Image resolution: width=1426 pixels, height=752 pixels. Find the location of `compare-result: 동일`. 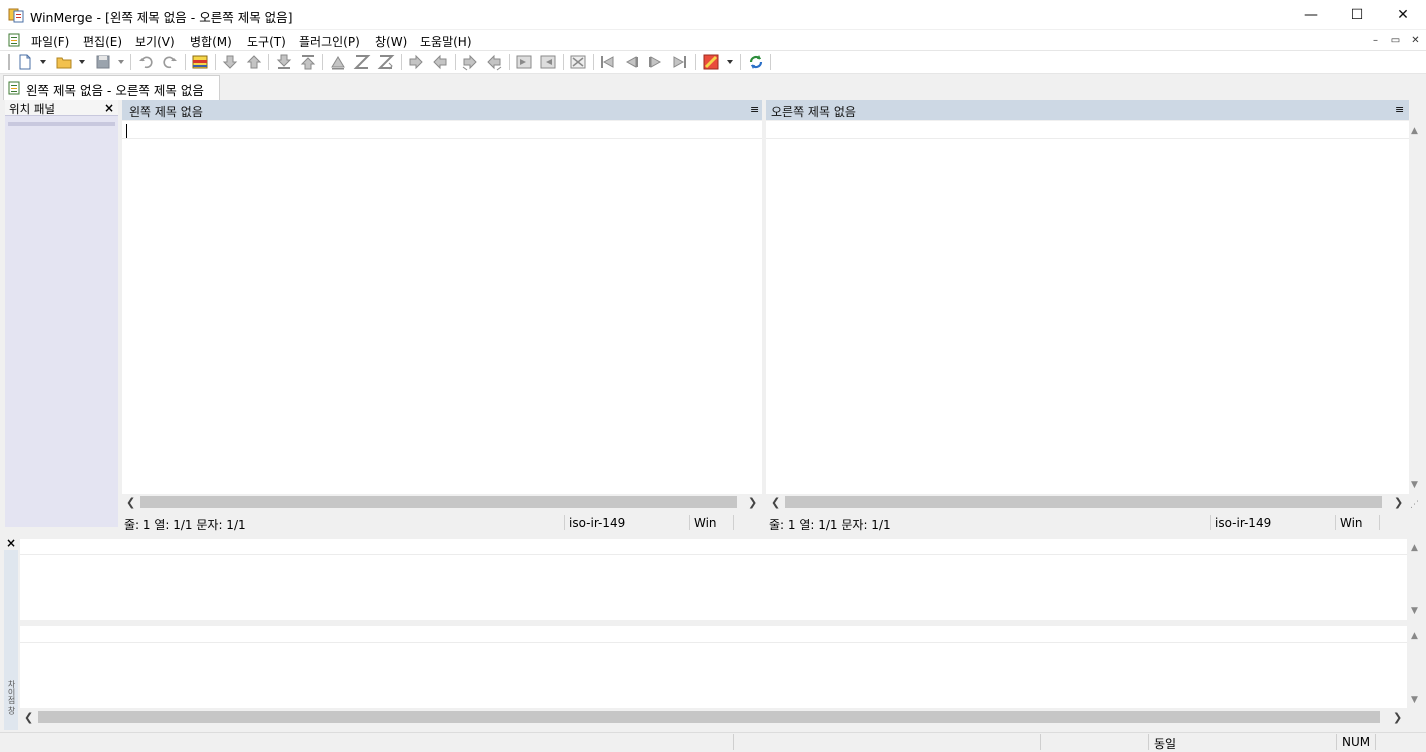

compare-result: 동일 is located at coordinates (1165, 744).